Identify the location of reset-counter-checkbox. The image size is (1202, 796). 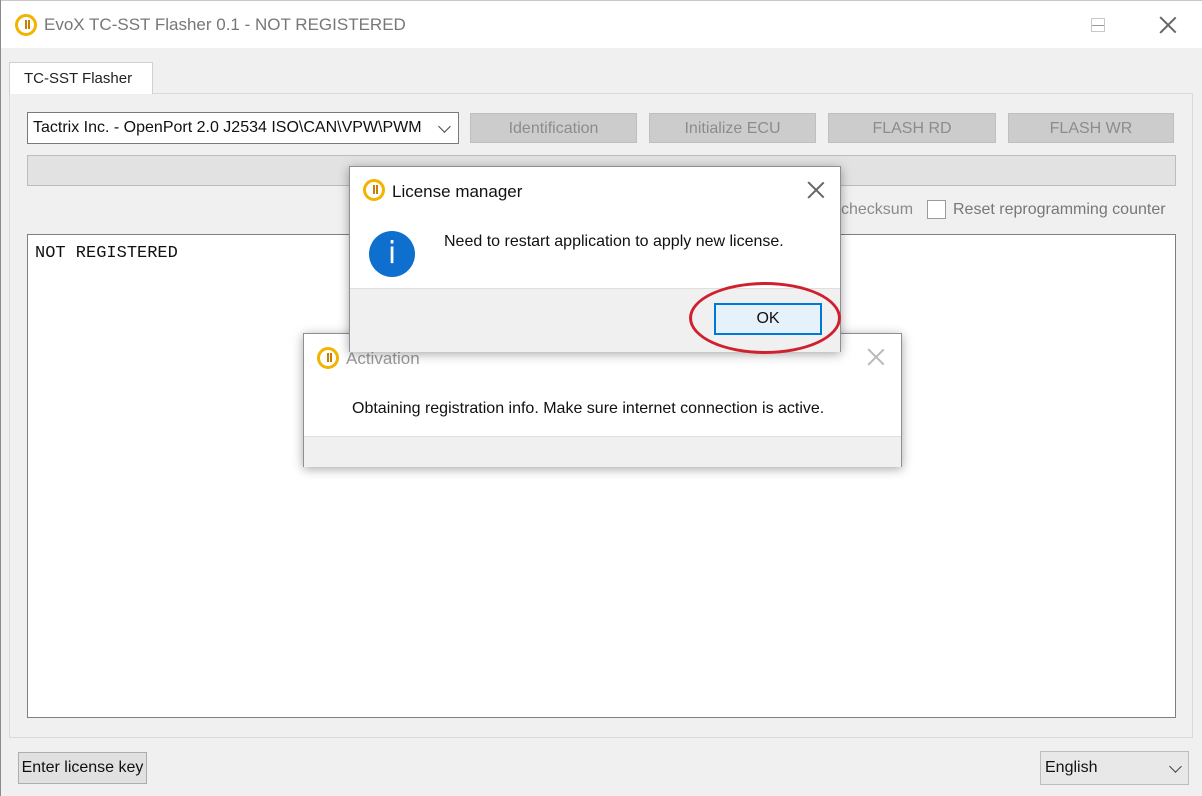
(936, 209).